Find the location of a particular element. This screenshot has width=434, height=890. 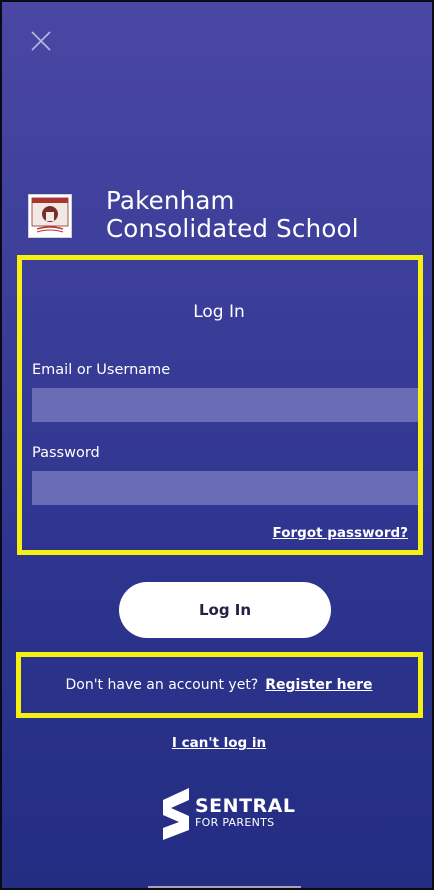

register-row: Don't have an account yet? Register here is located at coordinates (219, 685).